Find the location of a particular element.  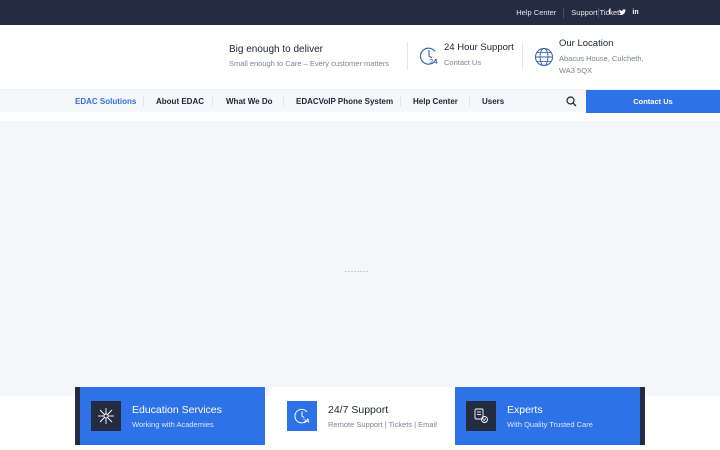

support-title: 24 Hour Support is located at coordinates (479, 47).